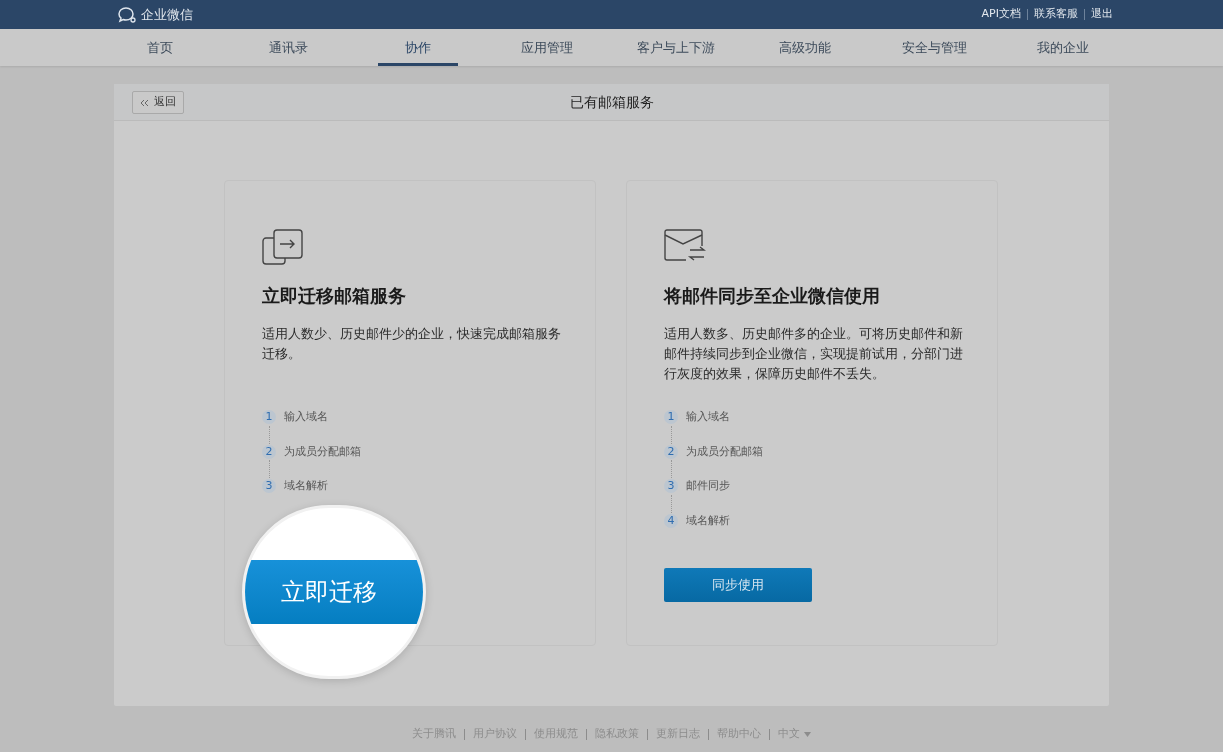 This screenshot has width=1223, height=752. Describe the element at coordinates (167, 14) in the screenshot. I see `logo-text: 企业微信` at that location.